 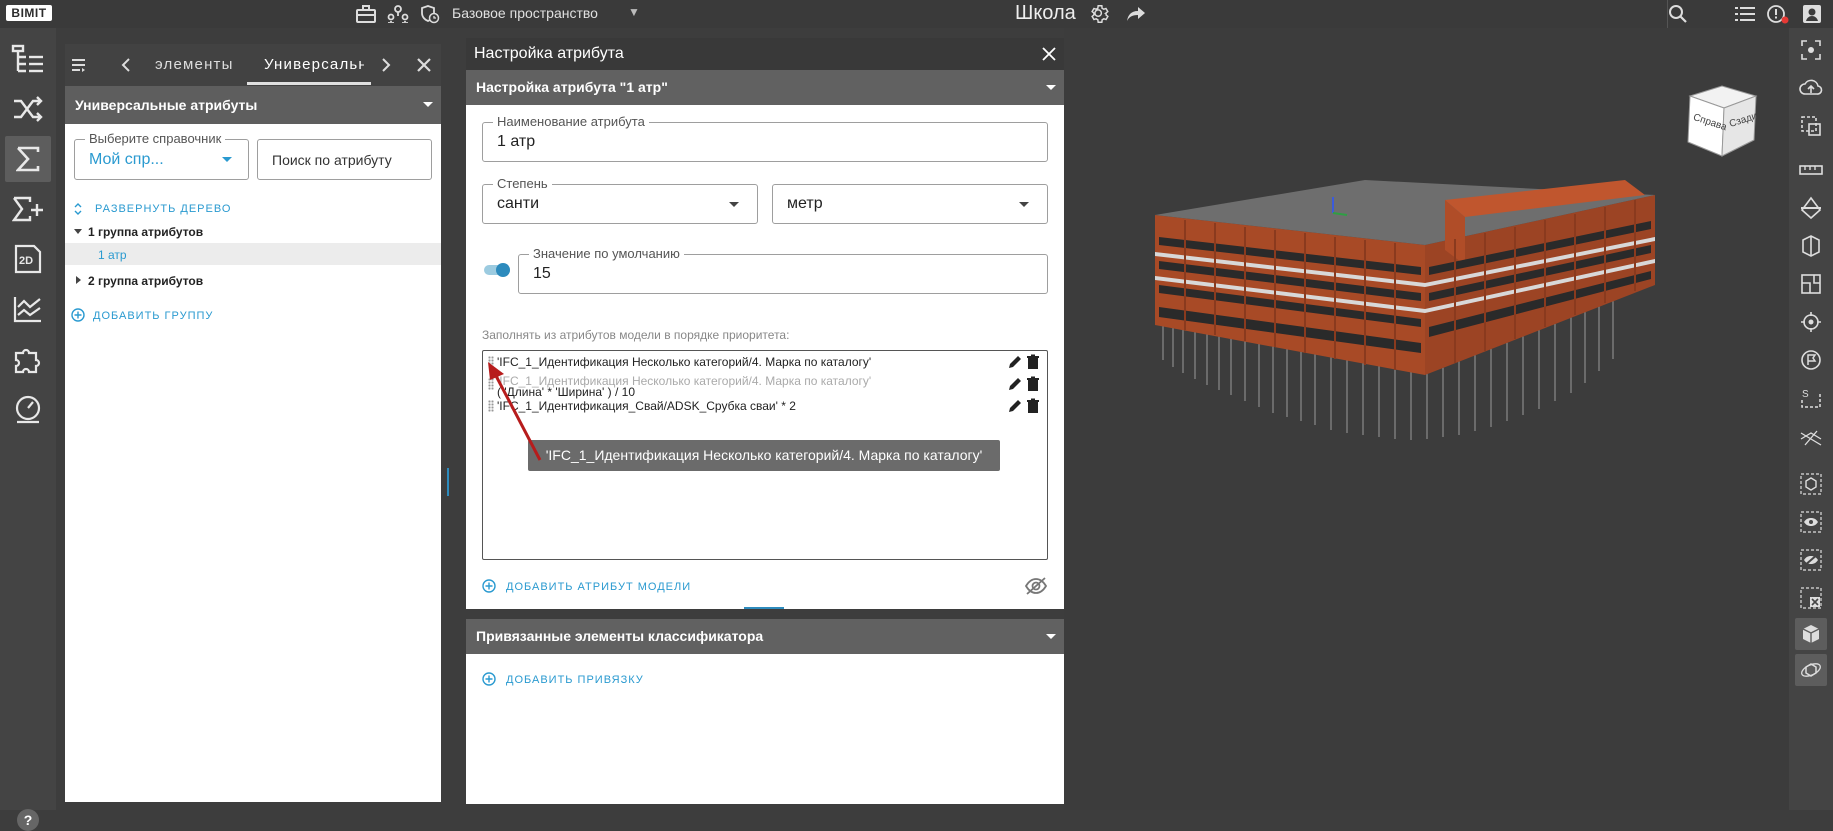 What do you see at coordinates (386, 65) in the screenshot?
I see `chevron-right-icon` at bounding box center [386, 65].